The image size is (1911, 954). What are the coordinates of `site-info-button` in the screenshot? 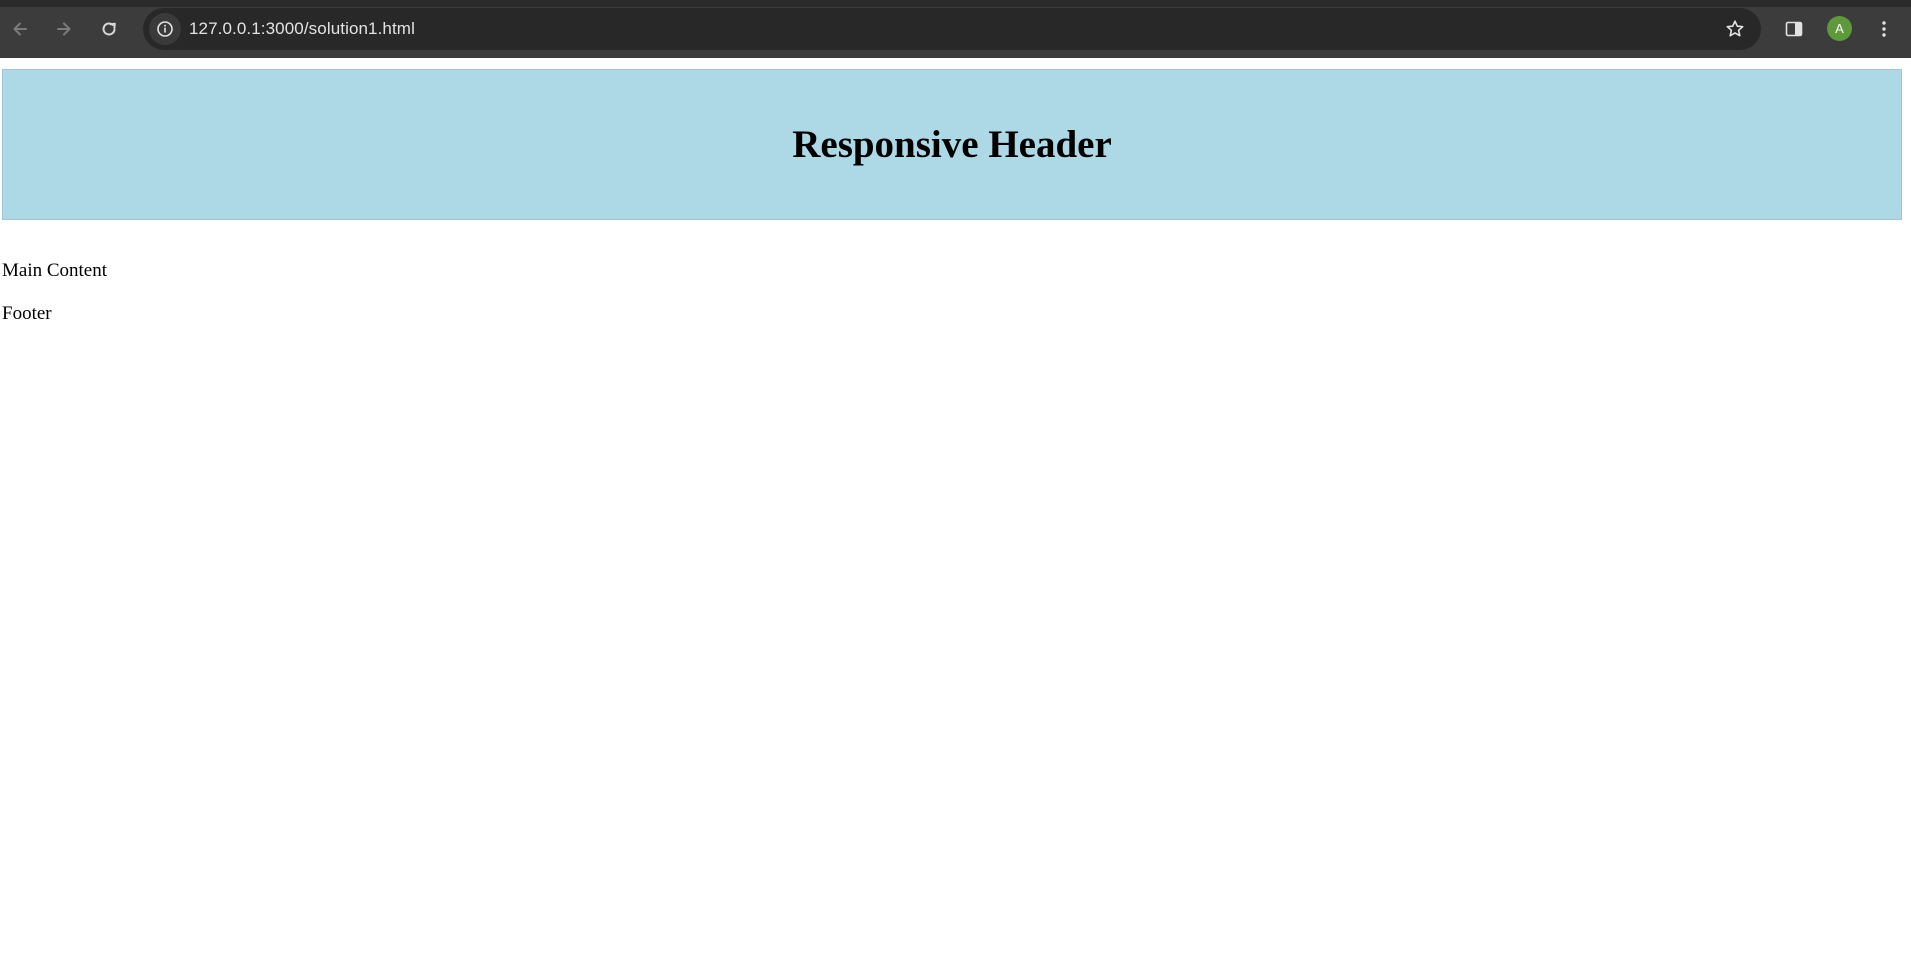 It's located at (165, 29).